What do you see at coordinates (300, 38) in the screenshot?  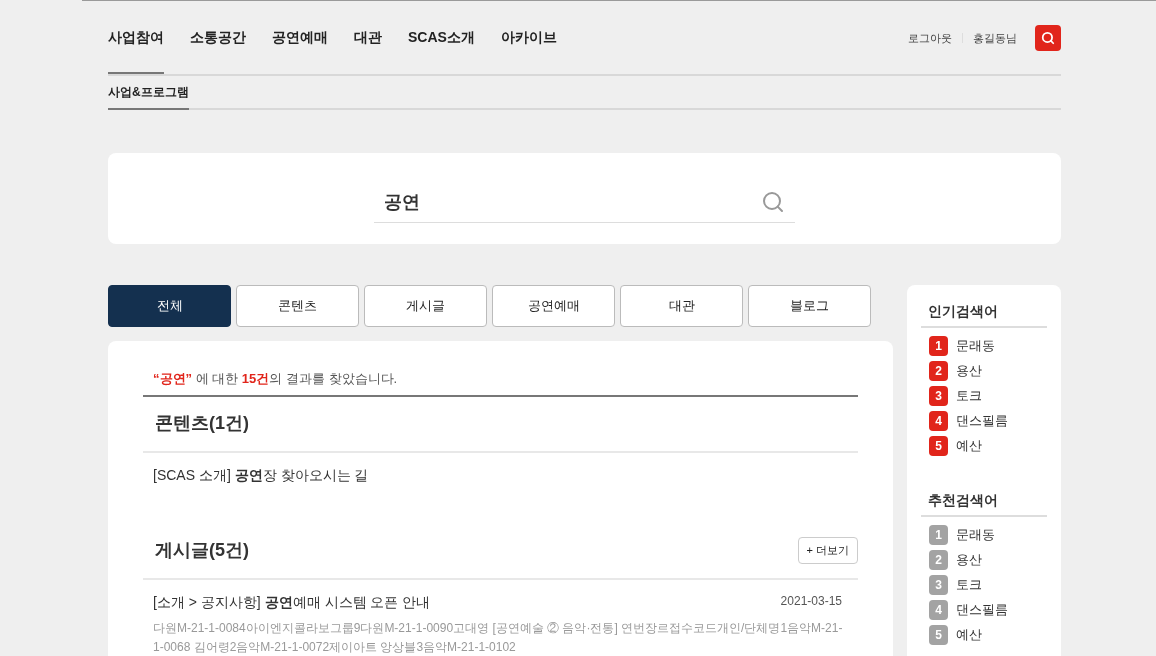 I see `nav-tab: 공연예매` at bounding box center [300, 38].